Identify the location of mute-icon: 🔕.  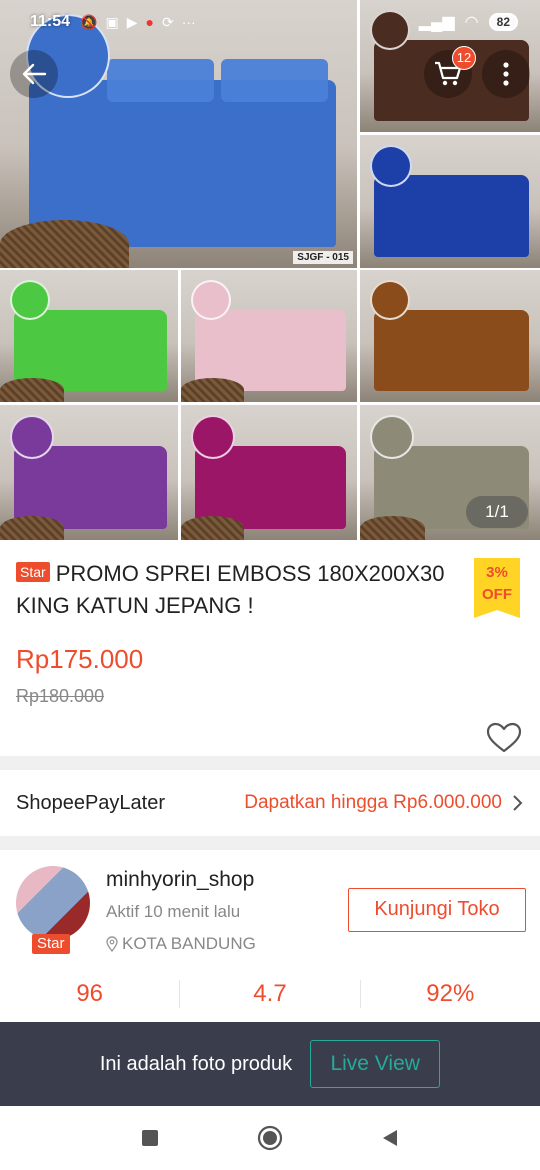
(89, 21).